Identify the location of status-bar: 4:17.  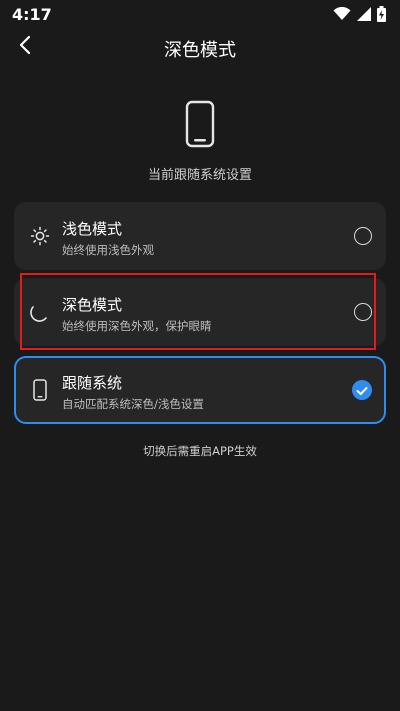
(200, 14).